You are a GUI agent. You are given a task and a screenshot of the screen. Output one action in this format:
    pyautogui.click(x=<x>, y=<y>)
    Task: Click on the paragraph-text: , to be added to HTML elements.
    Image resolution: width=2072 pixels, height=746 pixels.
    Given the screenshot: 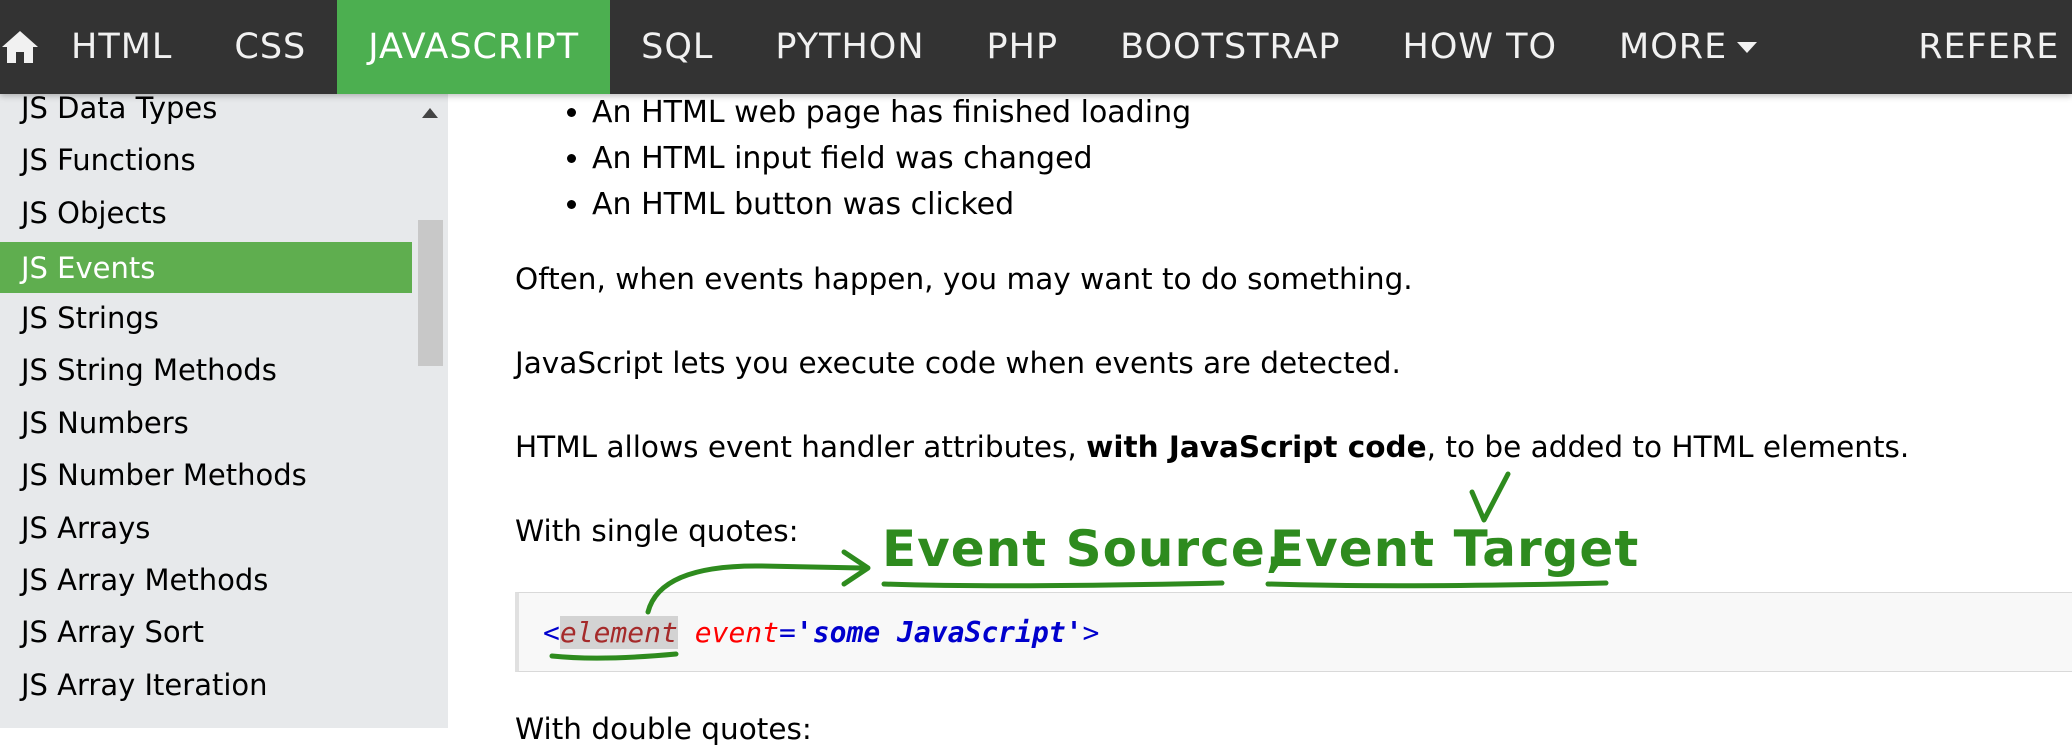 What is the action you would take?
    pyautogui.click(x=1668, y=447)
    